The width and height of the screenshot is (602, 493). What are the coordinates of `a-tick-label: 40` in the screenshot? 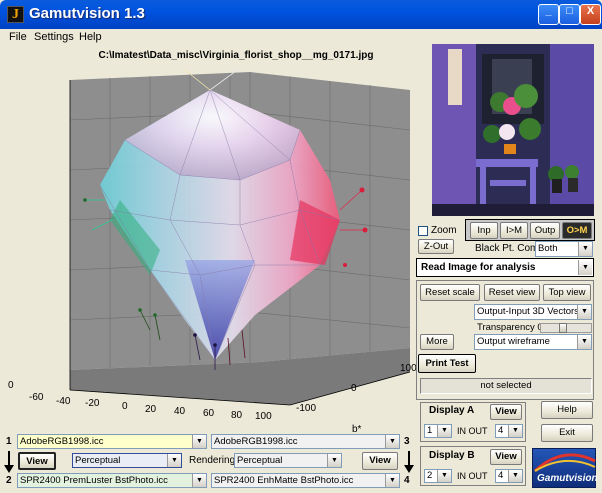 It's located at (180, 411).